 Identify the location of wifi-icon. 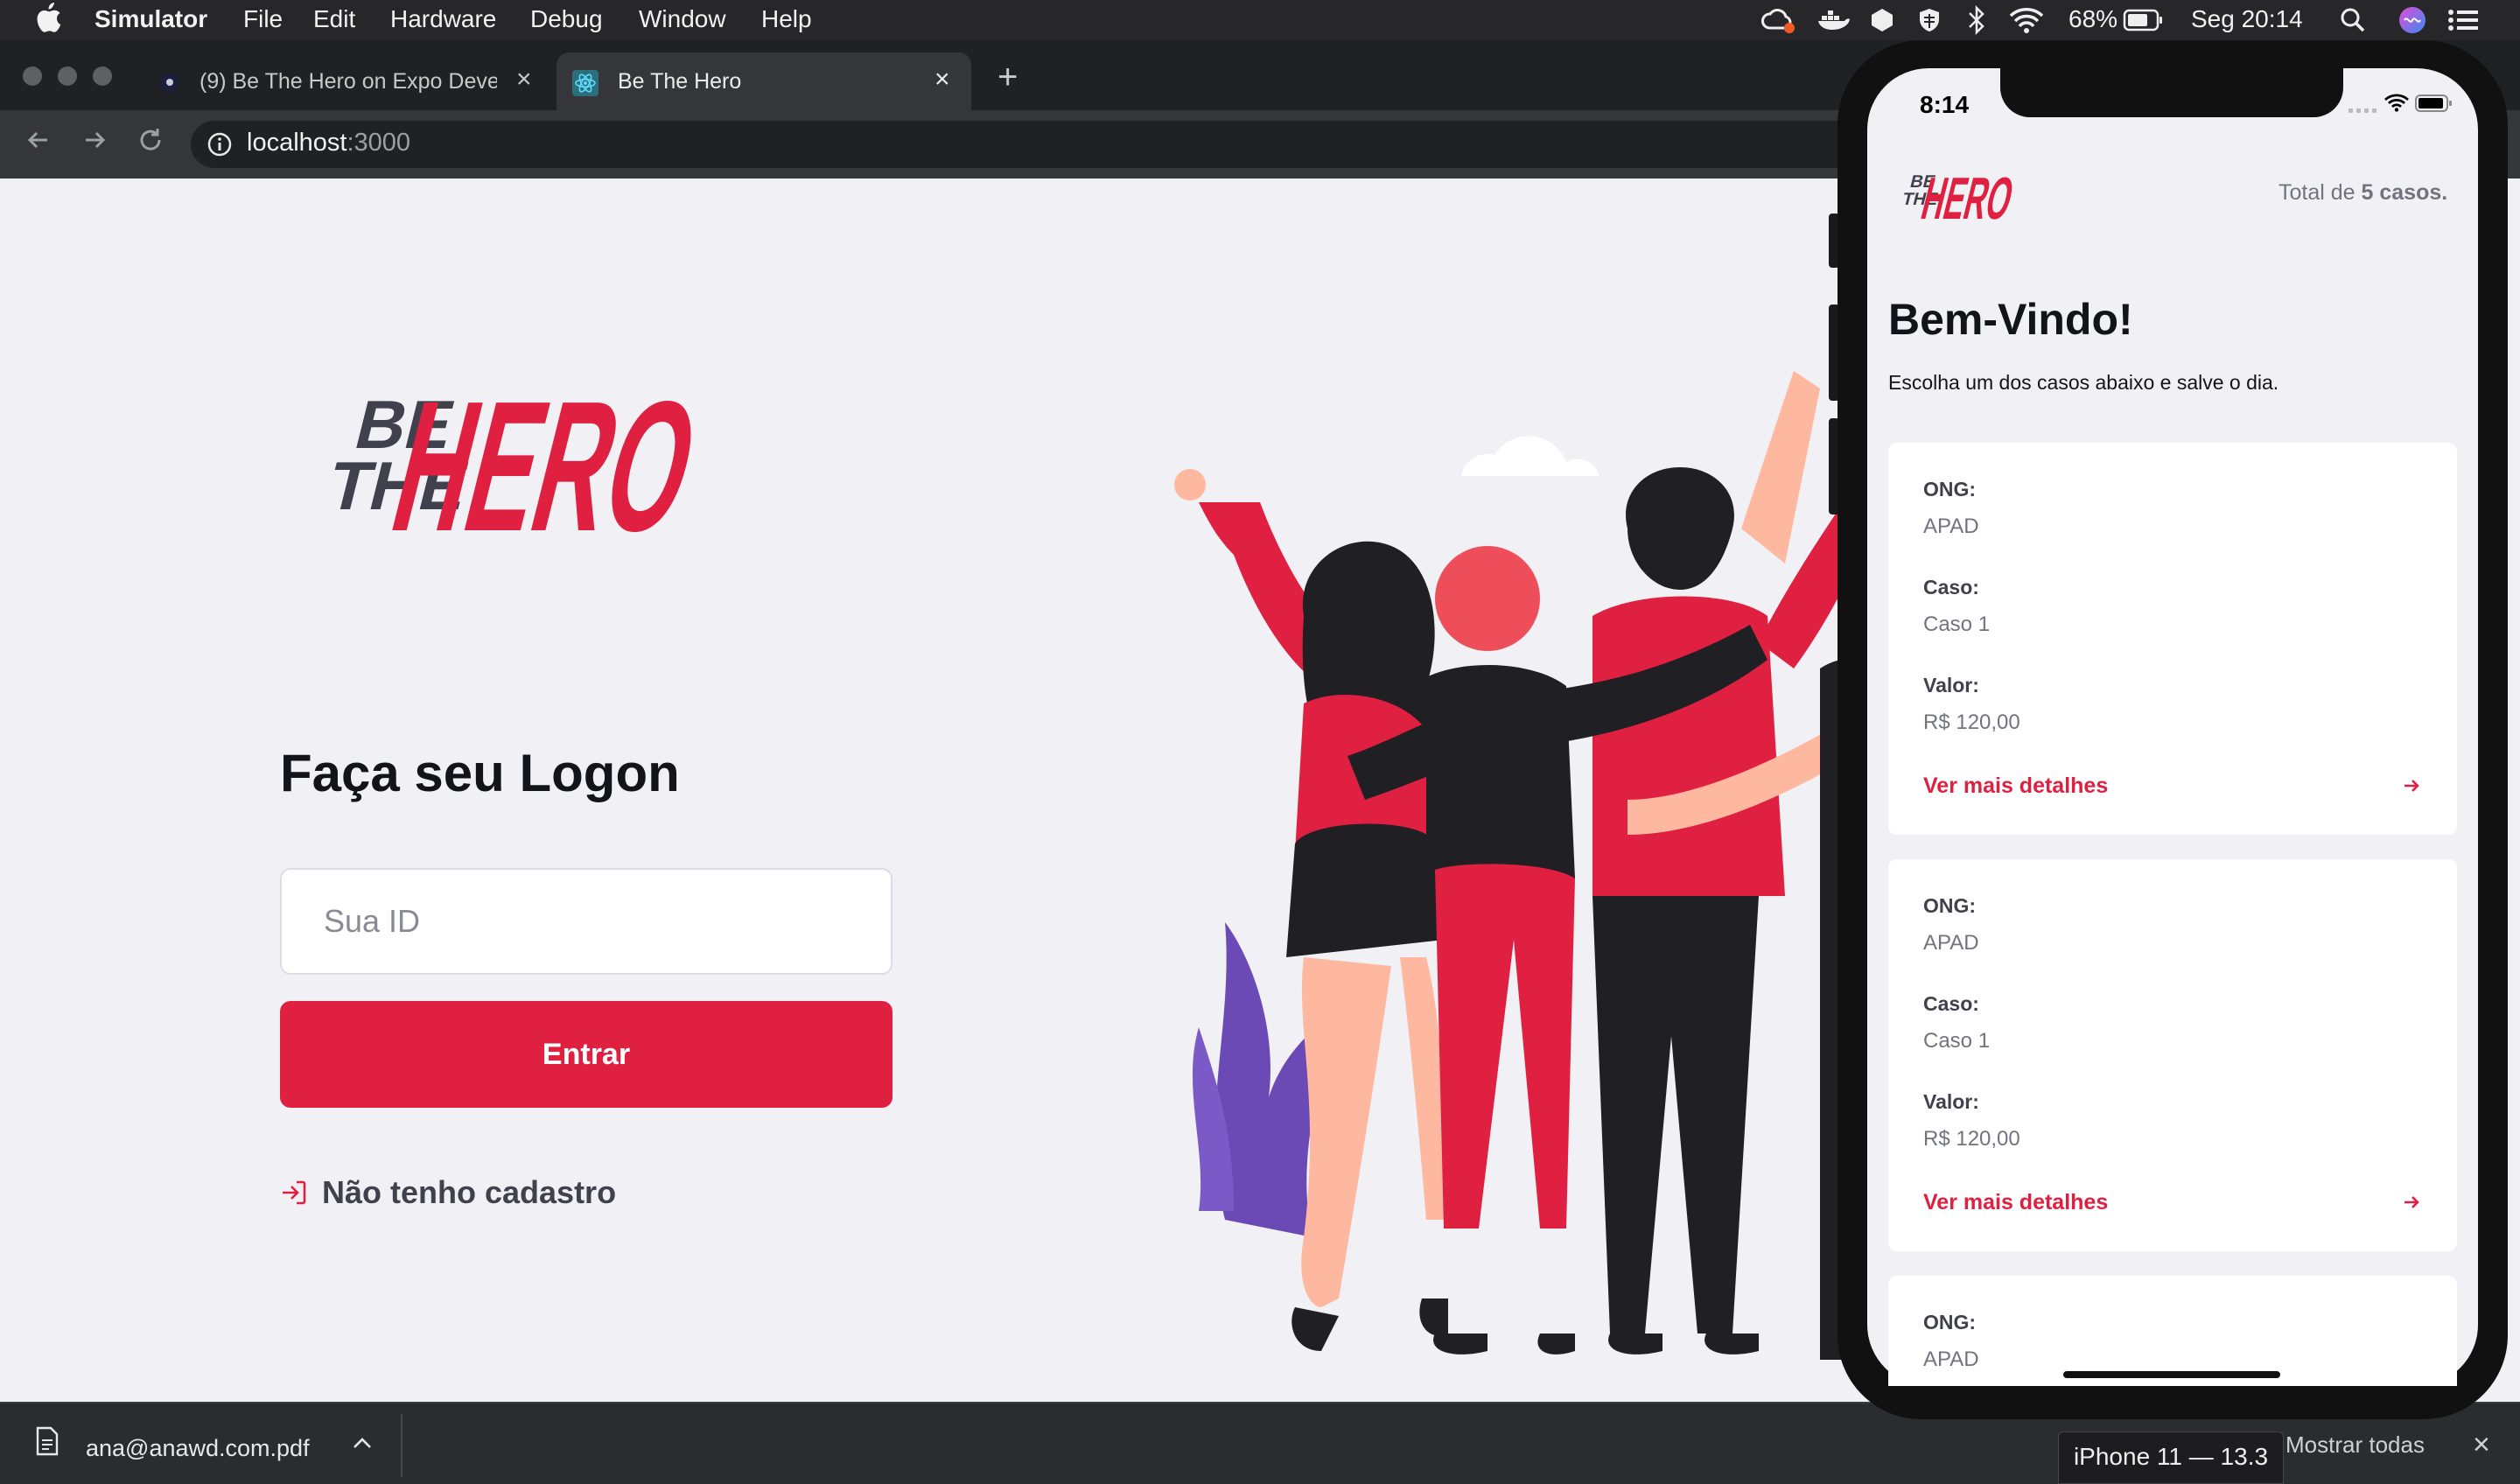
(2026, 23).